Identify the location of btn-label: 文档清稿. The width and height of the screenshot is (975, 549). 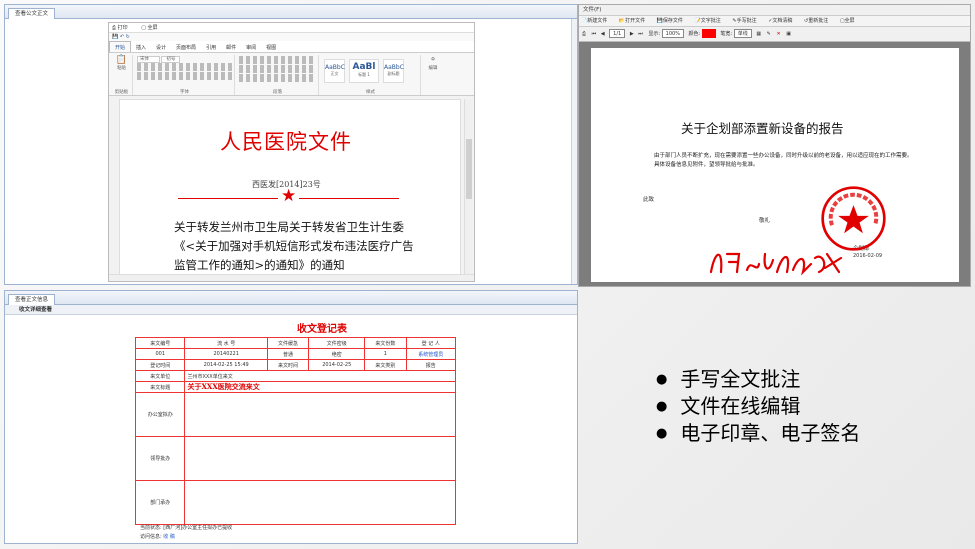
(782, 21).